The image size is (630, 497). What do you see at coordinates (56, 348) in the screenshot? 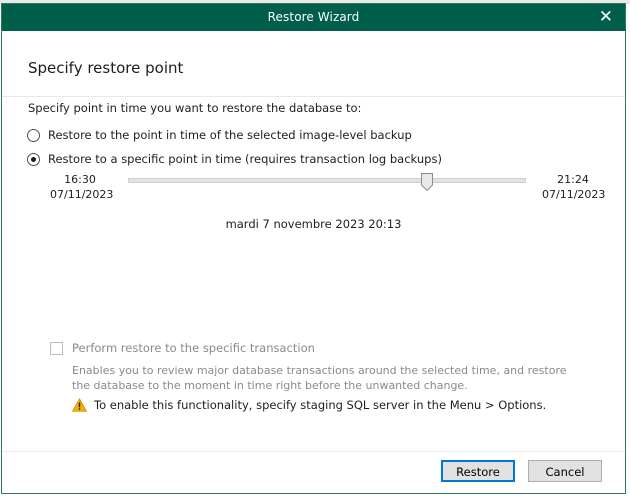
I see `specific-transaction-checkbox` at bounding box center [56, 348].